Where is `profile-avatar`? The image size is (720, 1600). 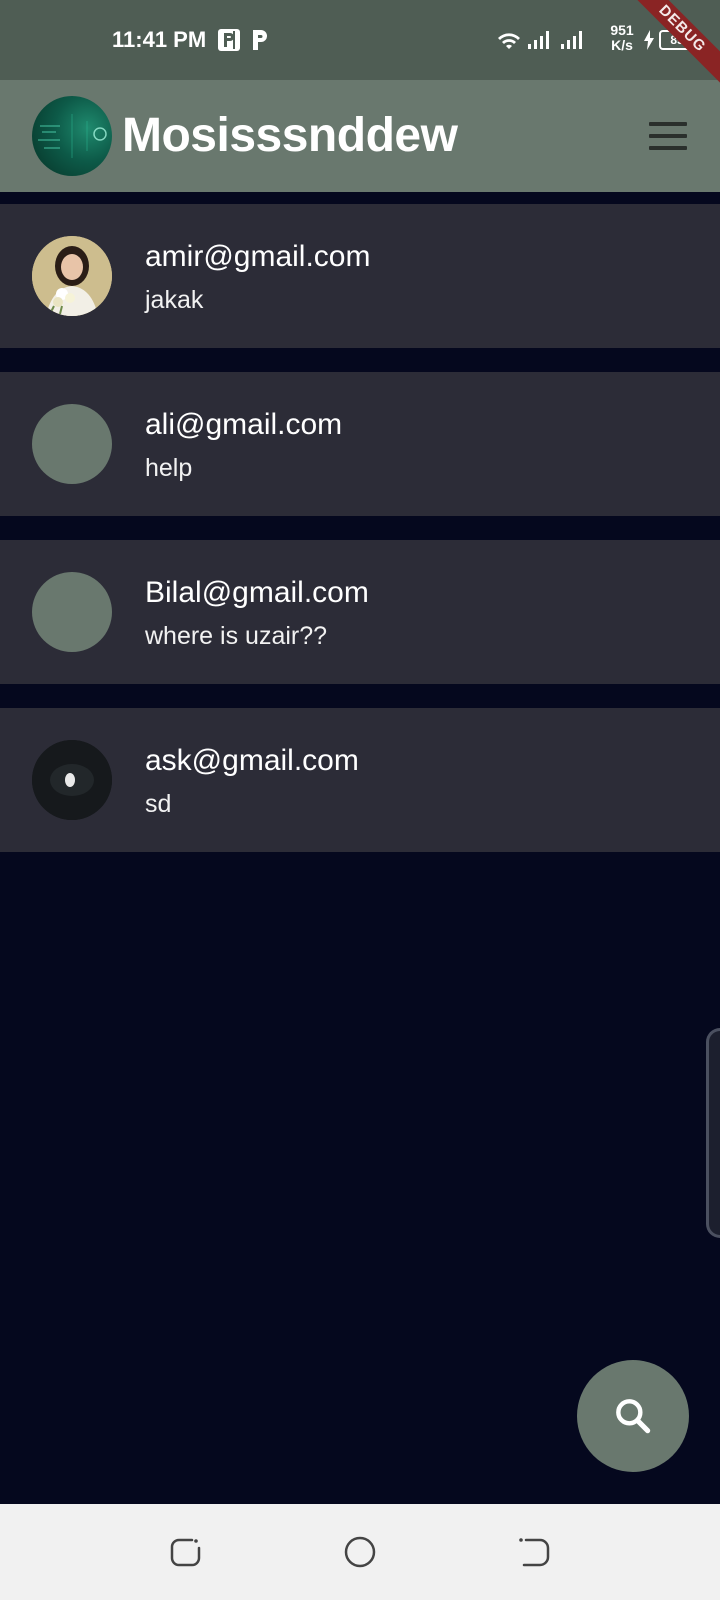
profile-avatar is located at coordinates (72, 136).